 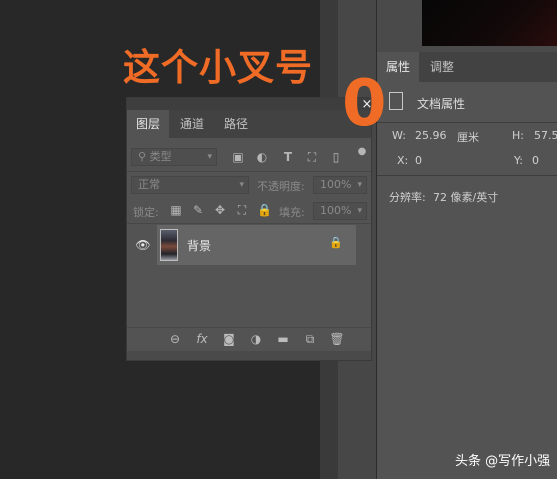 I want to click on document-canvas, so click(x=489, y=23).